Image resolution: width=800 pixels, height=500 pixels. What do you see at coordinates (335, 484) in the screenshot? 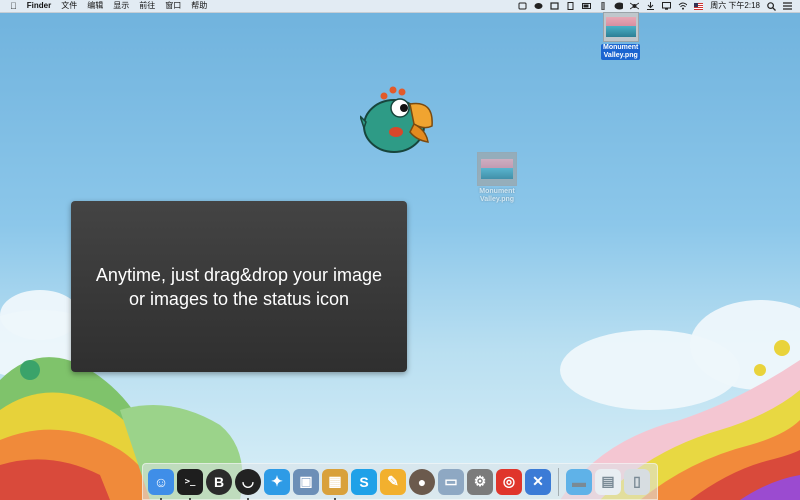
I see `photo-booth-icon: ▦` at bounding box center [335, 484].